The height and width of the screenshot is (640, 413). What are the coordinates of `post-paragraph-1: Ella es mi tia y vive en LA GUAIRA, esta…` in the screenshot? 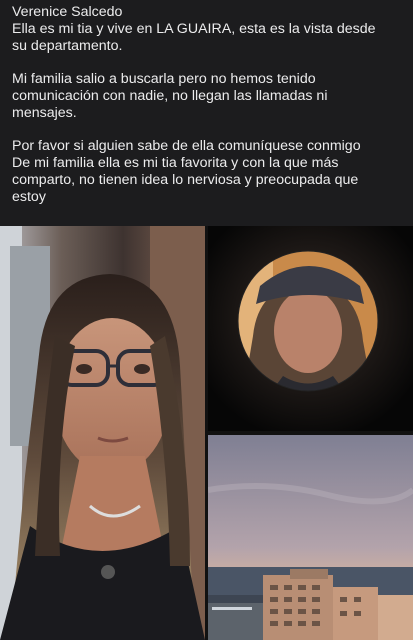 It's located at (194, 37).